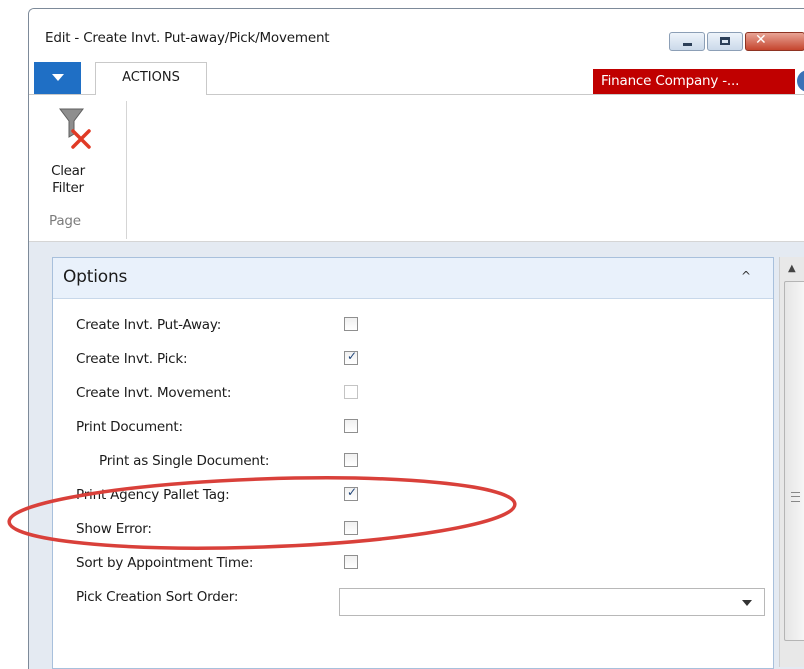 The width and height of the screenshot is (804, 669). I want to click on grip-icon, so click(795, 497).